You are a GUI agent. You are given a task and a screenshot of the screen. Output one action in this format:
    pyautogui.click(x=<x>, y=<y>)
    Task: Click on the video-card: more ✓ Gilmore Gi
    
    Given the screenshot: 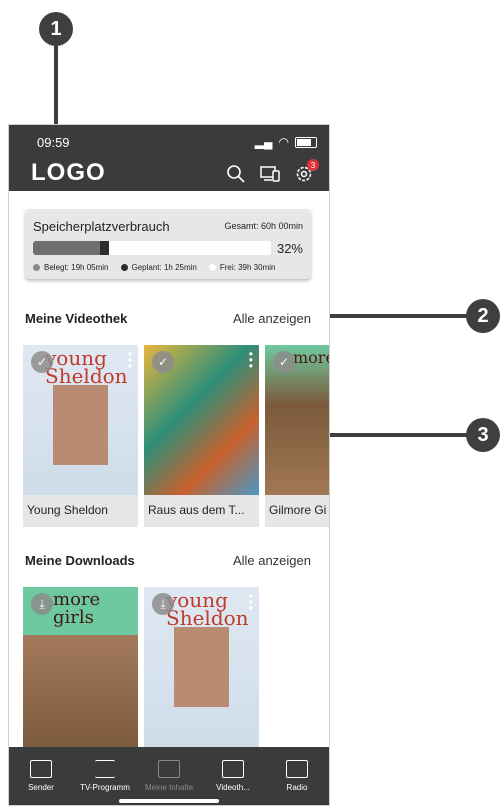 What is the action you would take?
    pyautogui.click(x=297, y=436)
    